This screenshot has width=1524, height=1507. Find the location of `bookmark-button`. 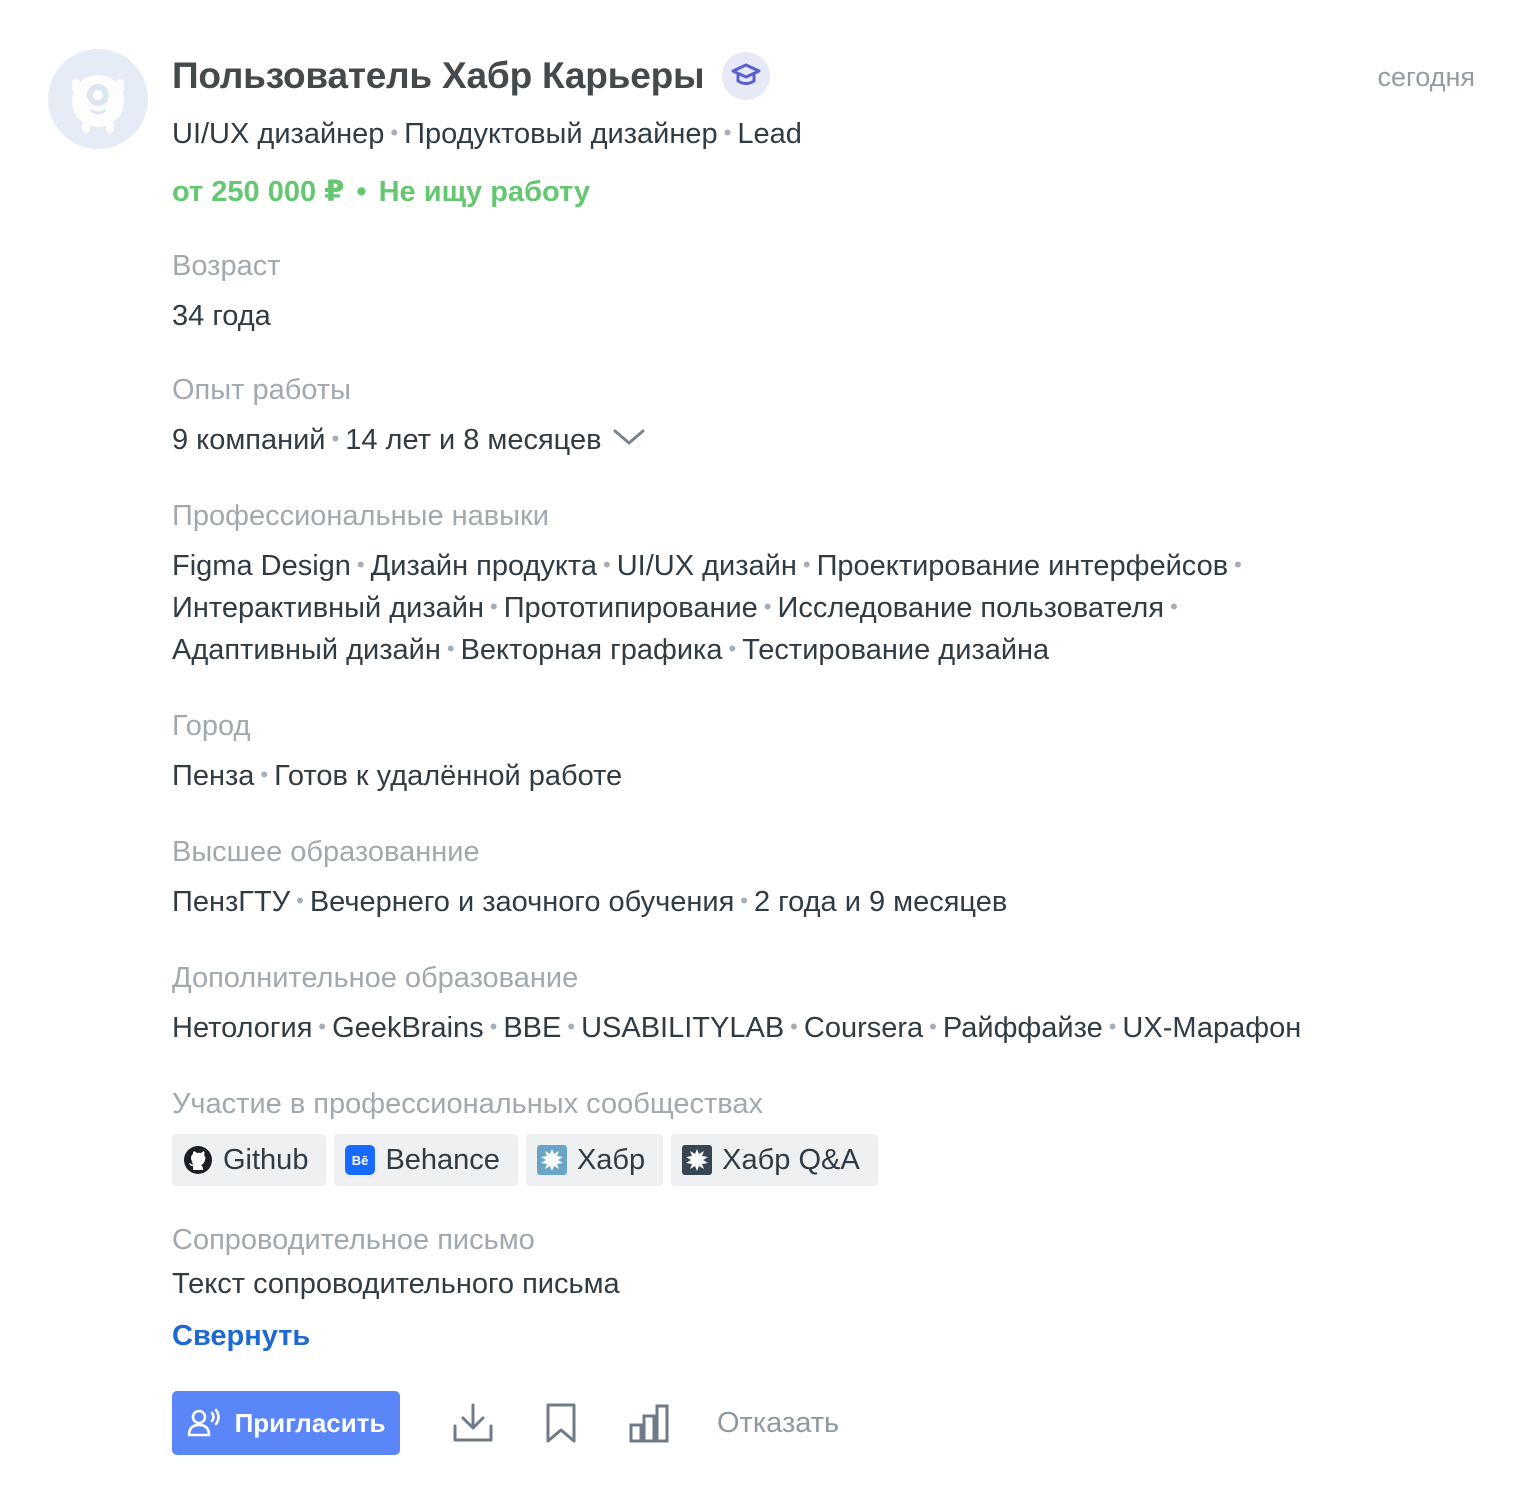

bookmark-button is located at coordinates (561, 1423).